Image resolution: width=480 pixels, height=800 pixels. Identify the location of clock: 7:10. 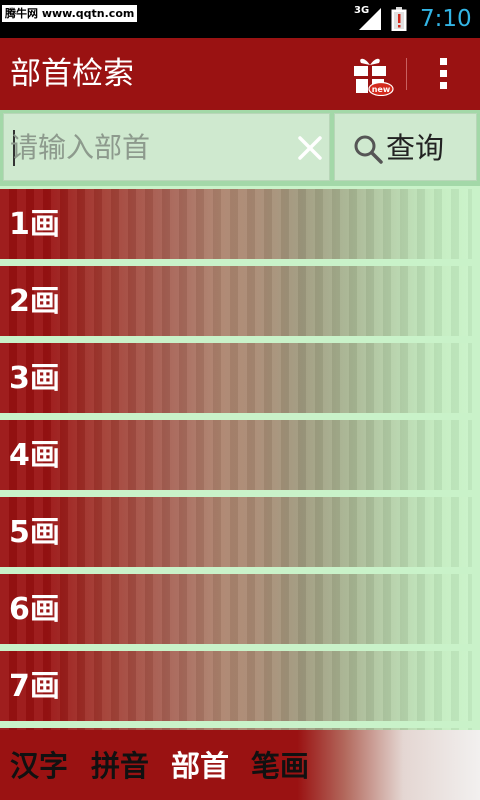
(446, 19).